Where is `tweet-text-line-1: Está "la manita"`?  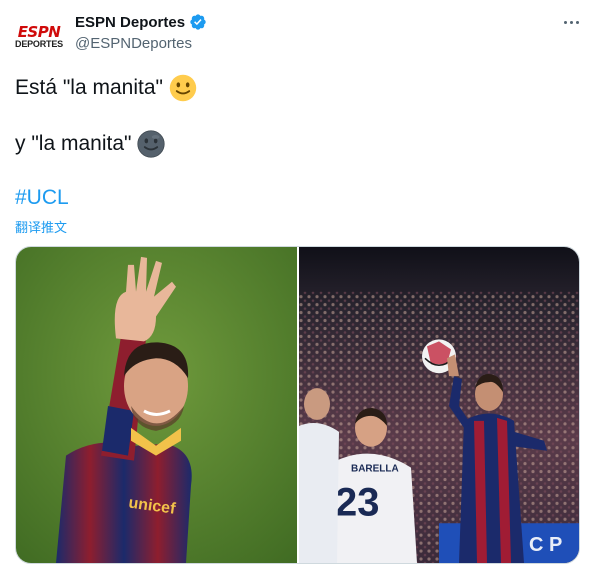 tweet-text-line-1: Está "la manita" is located at coordinates (106, 88).